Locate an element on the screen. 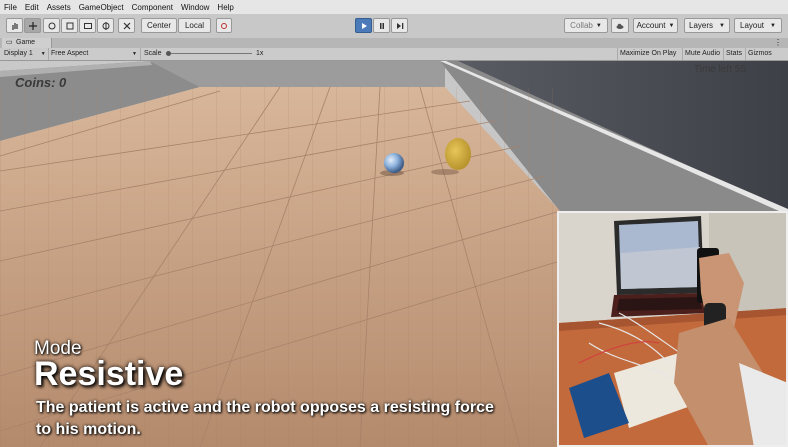  cloud-button is located at coordinates (620, 25).